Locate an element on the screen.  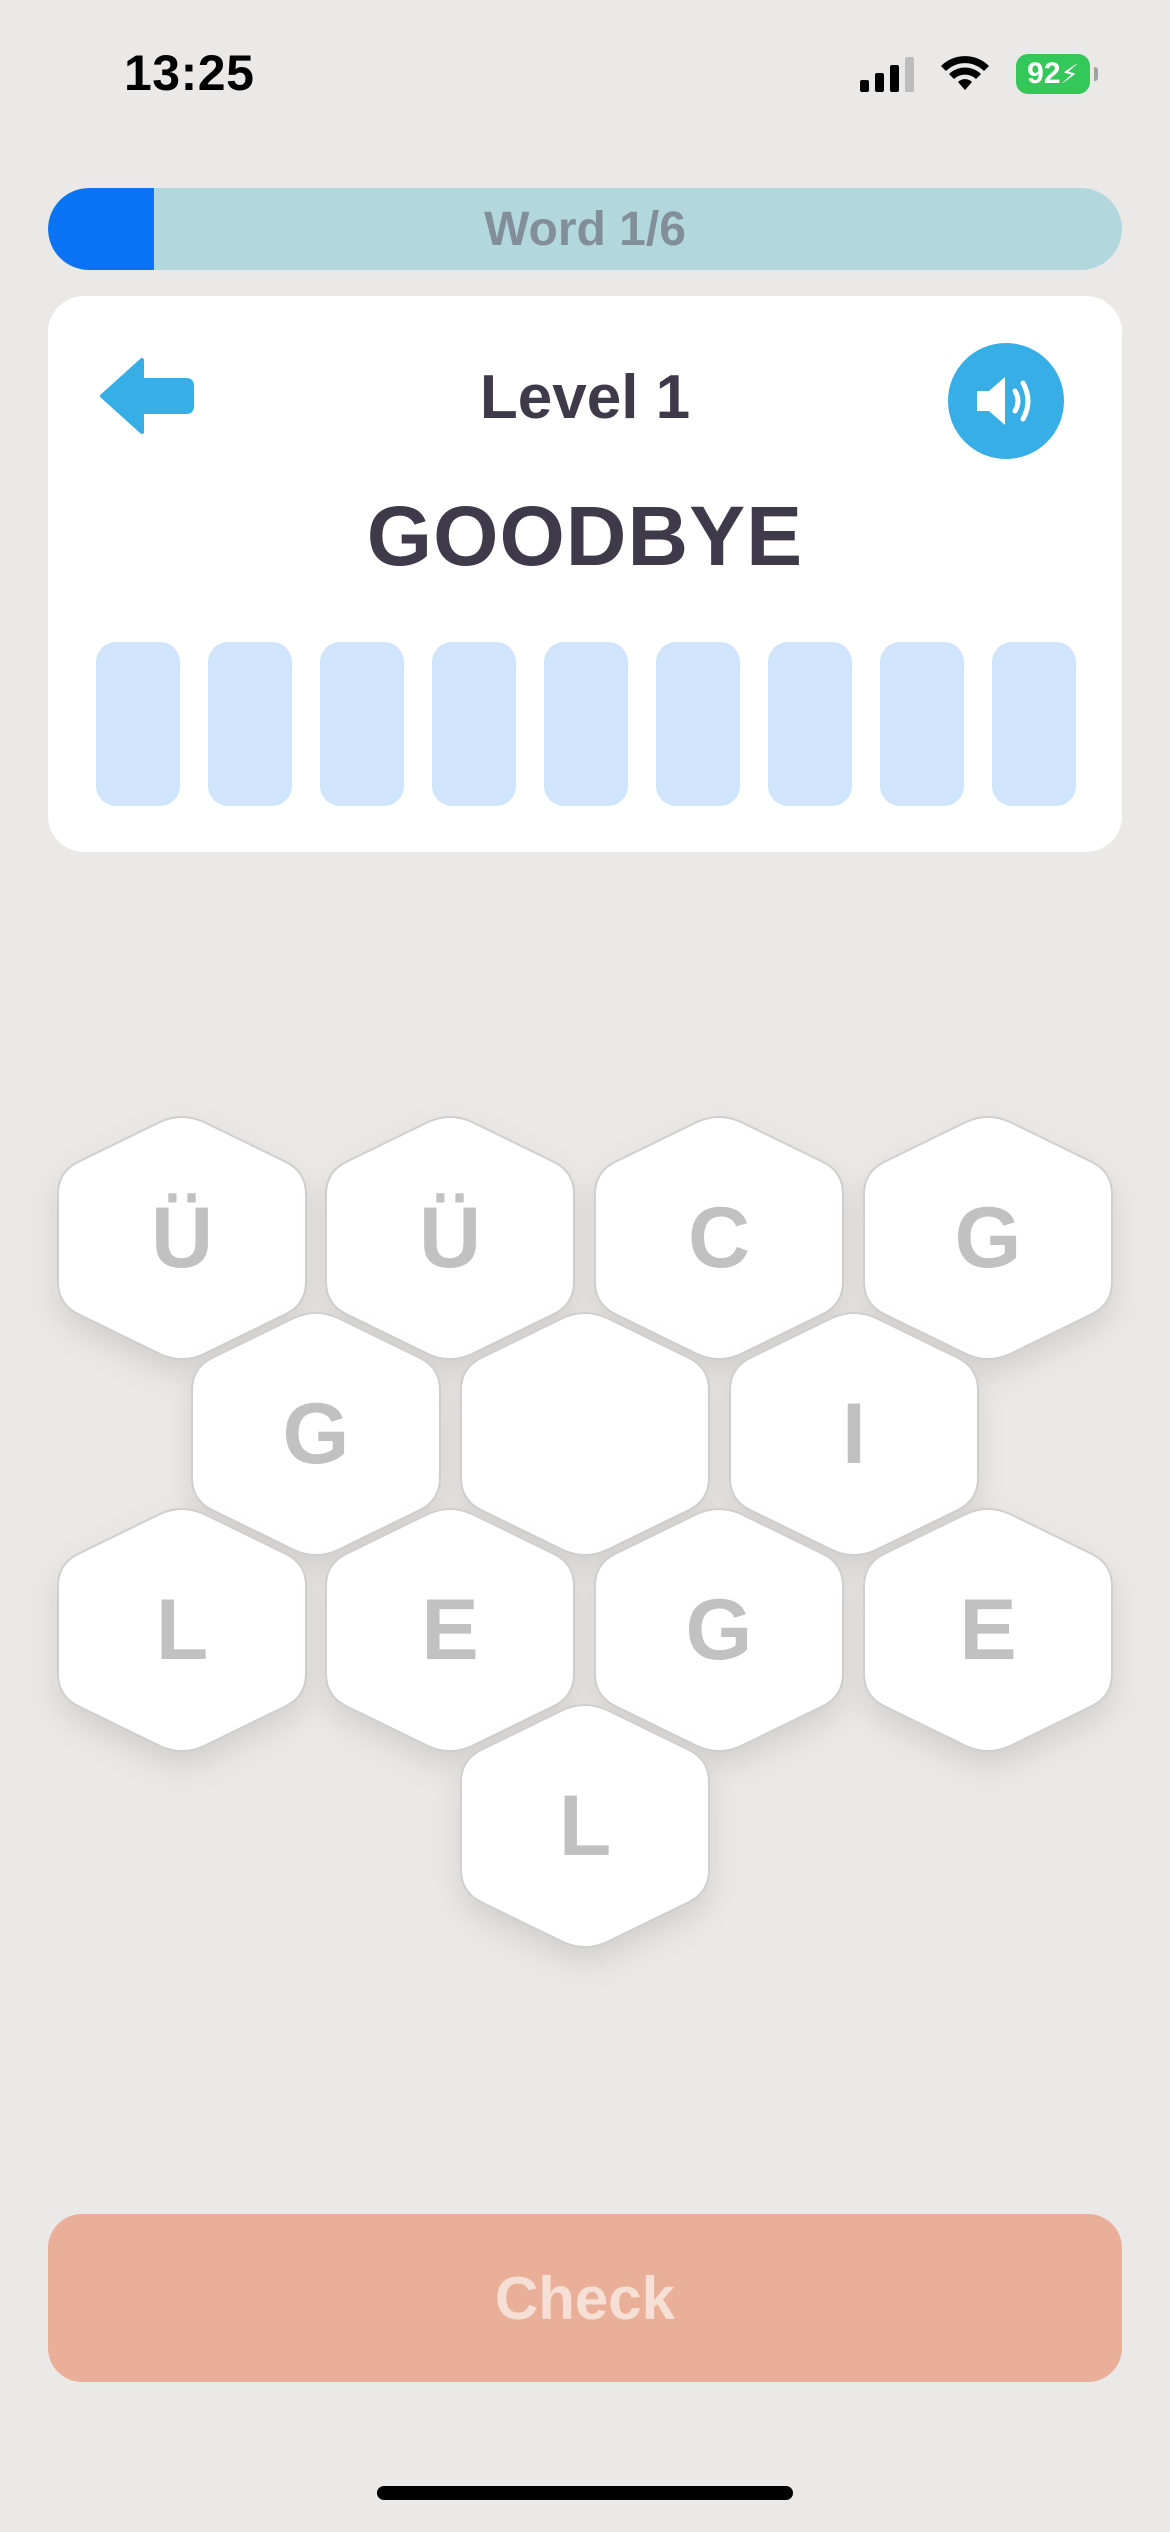
home-indicator is located at coordinates (585, 2493).